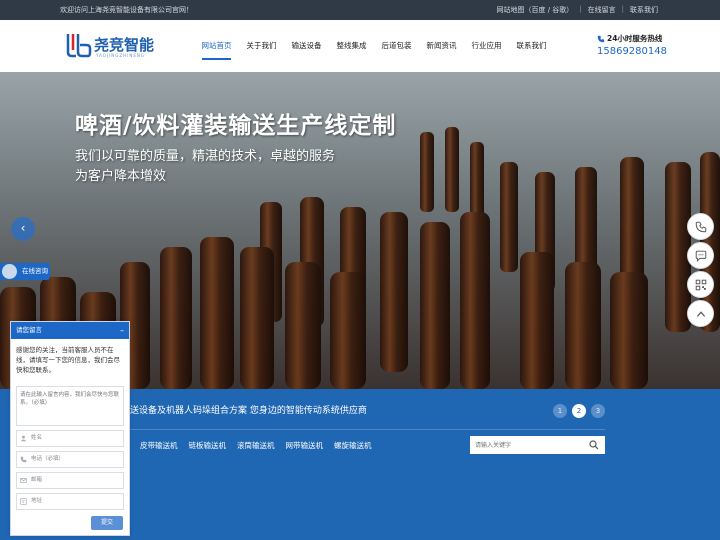 The height and width of the screenshot is (540, 720). I want to click on name-field: 姓名, so click(70, 438).